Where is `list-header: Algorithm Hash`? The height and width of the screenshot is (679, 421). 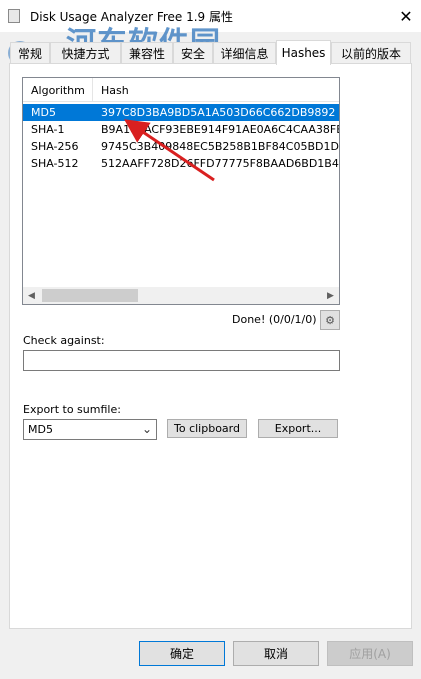 list-header: Algorithm Hash is located at coordinates (181, 90).